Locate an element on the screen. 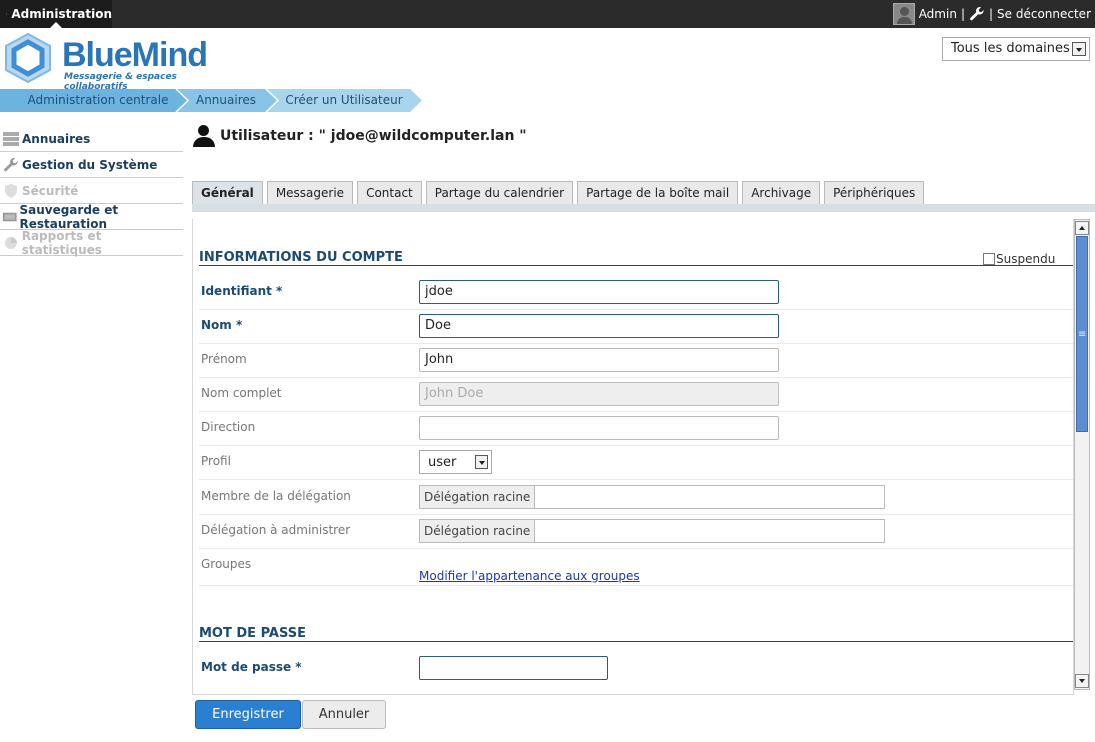 Image resolution: width=1095 pixels, height=742 pixels. breadcrumb-item-directories: Annuaires is located at coordinates (226, 100).